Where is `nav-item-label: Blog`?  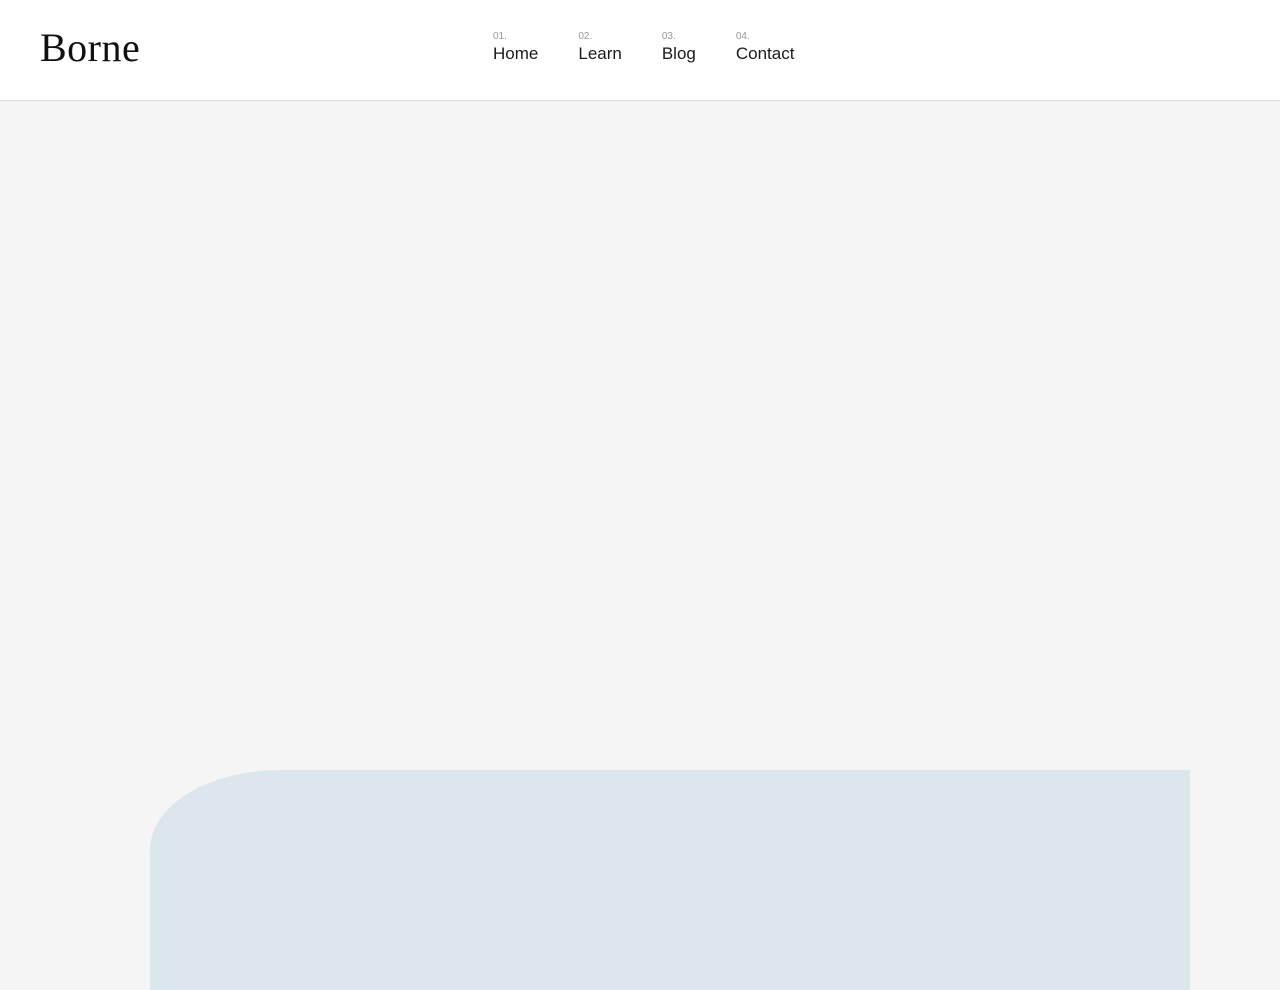 nav-item-label: Blog is located at coordinates (678, 53).